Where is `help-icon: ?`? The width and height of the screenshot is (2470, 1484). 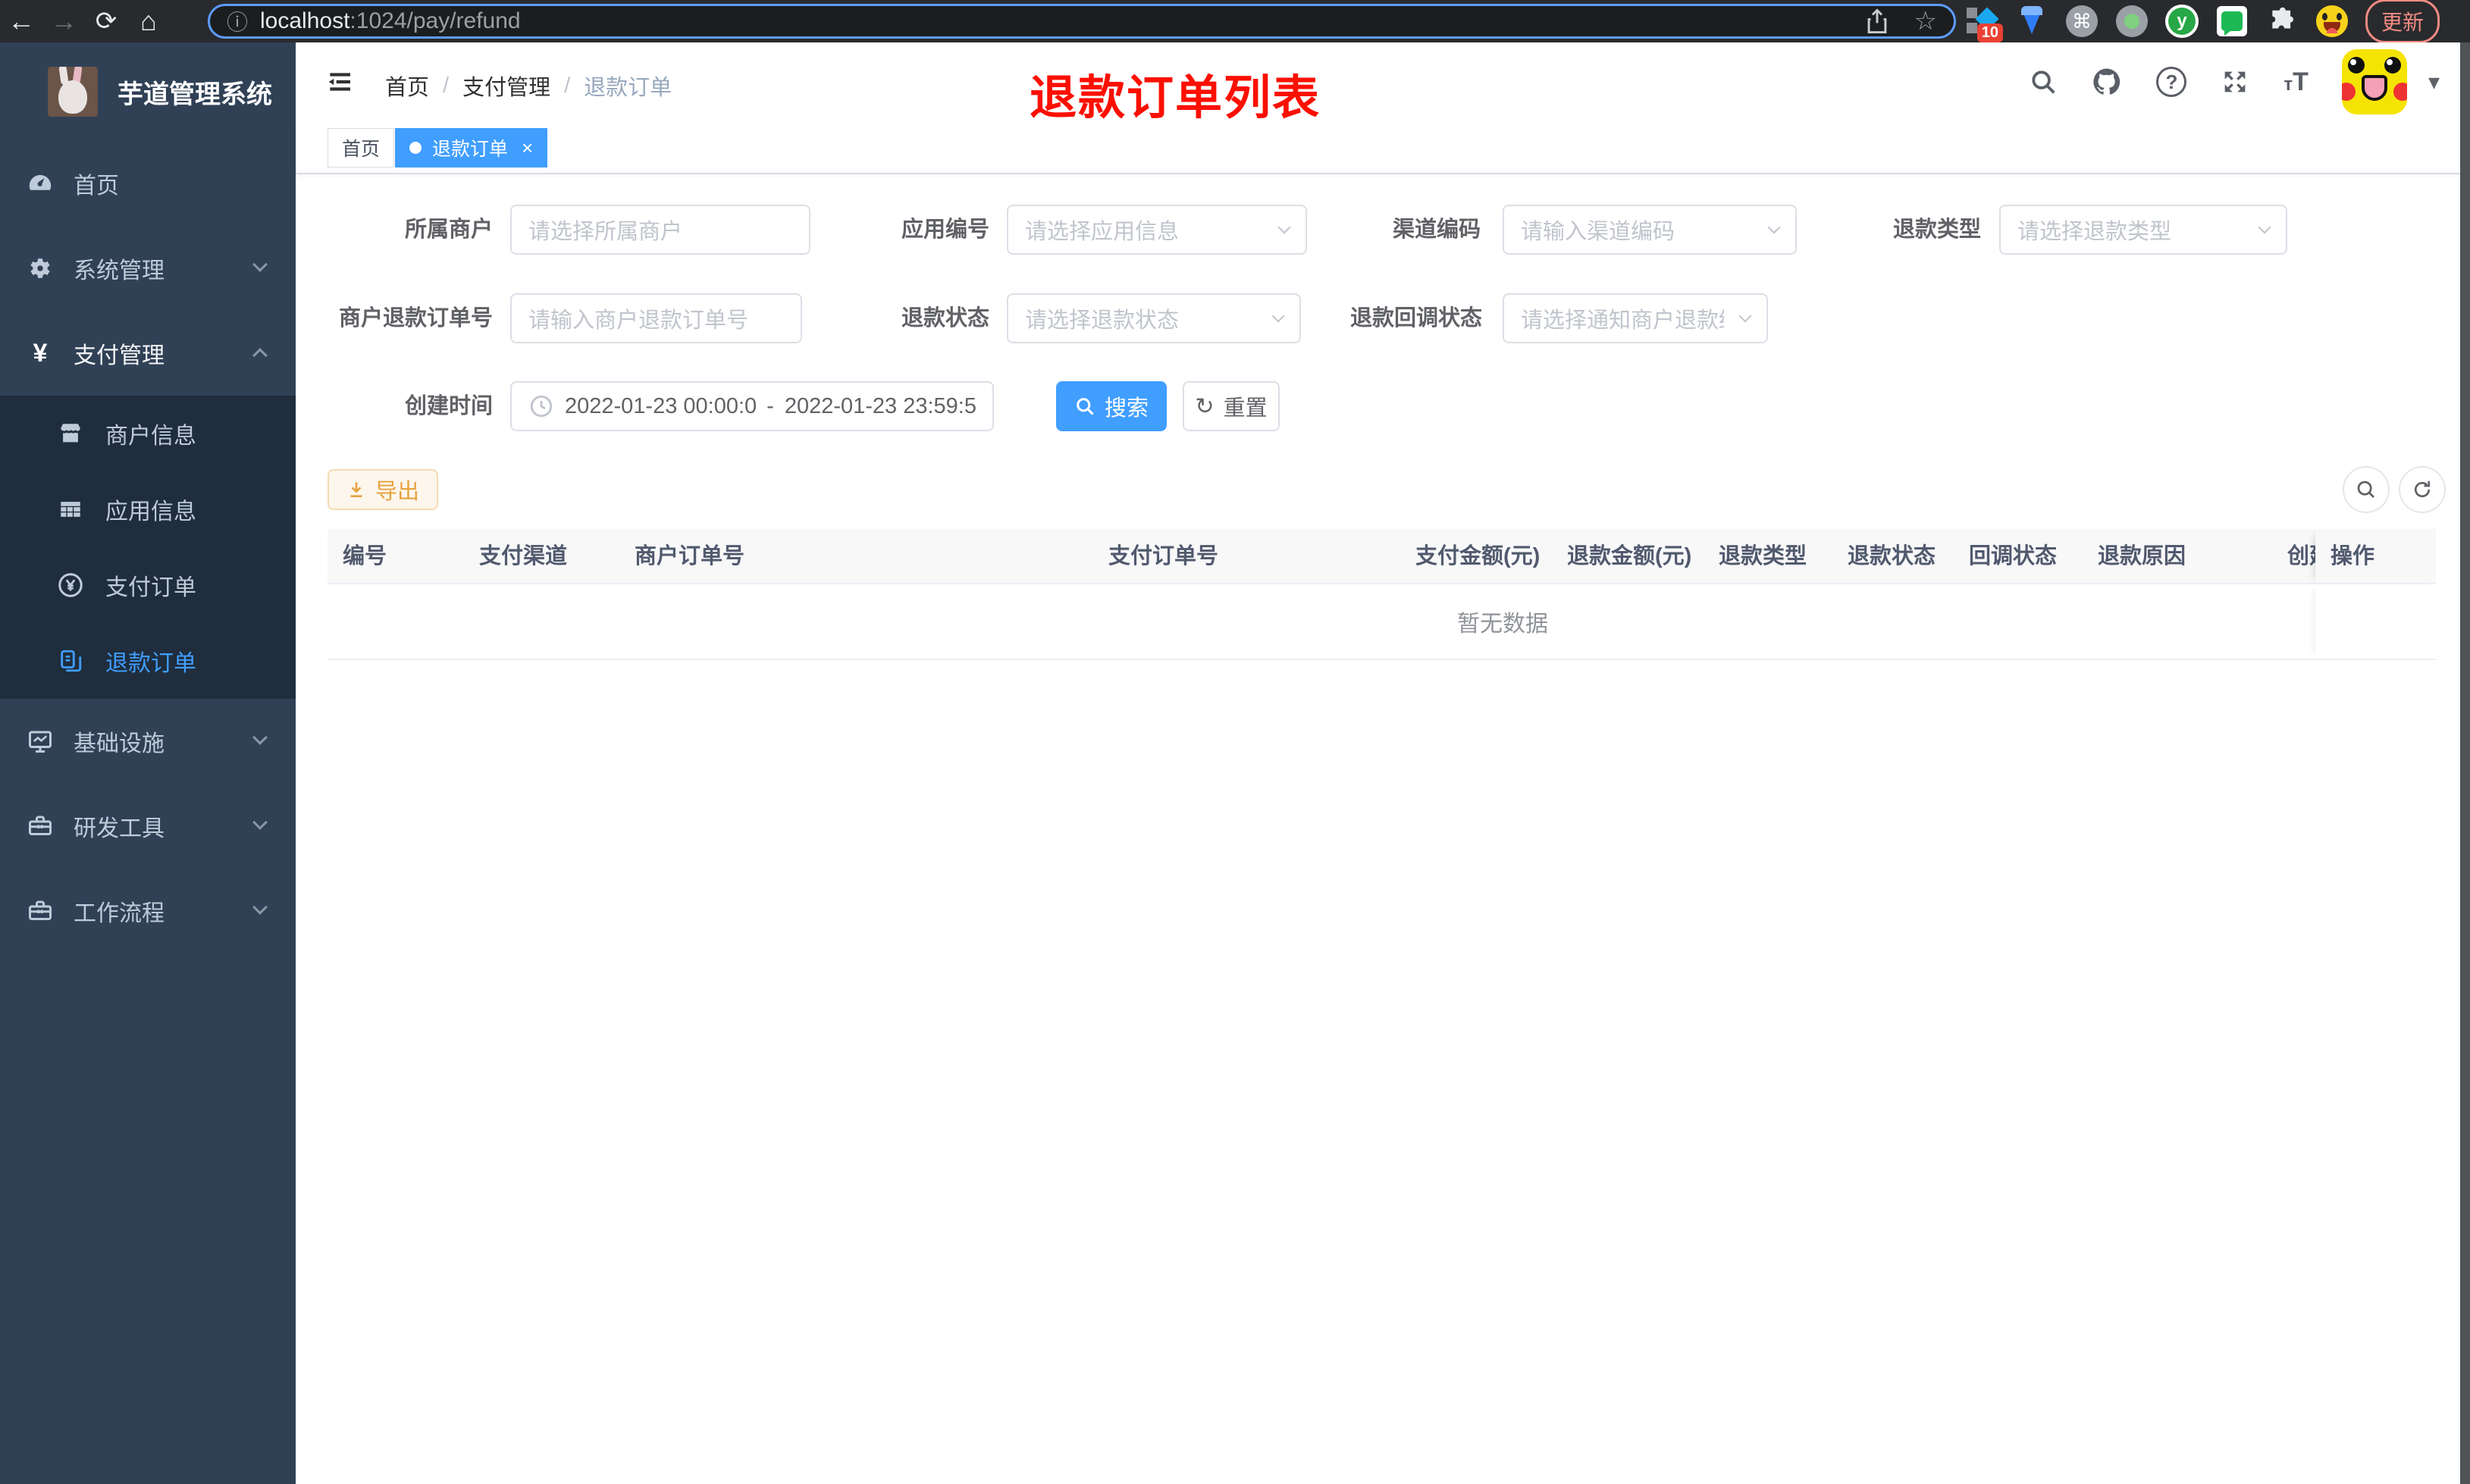 help-icon: ? is located at coordinates (2171, 82).